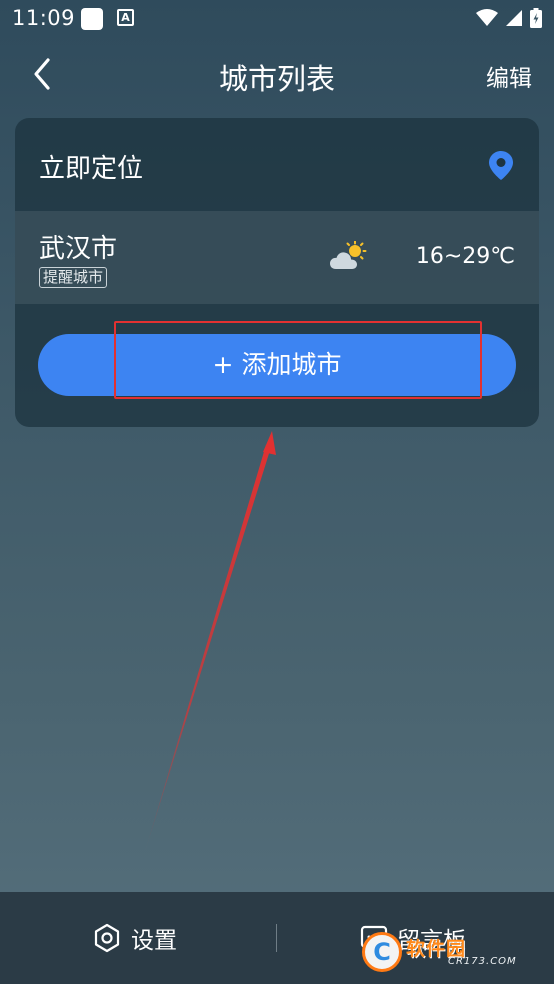 The image size is (554, 984). What do you see at coordinates (277, 164) in the screenshot?
I see `locate-now-row: 立即定位` at bounding box center [277, 164].